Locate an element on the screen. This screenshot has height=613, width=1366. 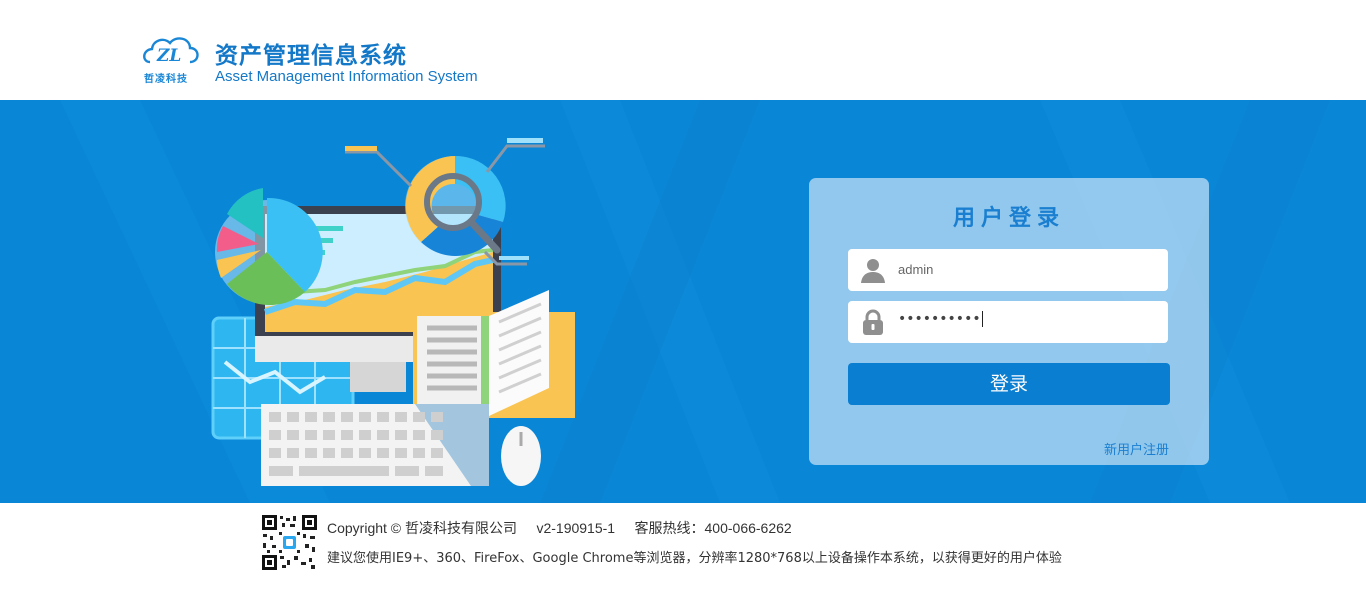
password-value: •••••••••• is located at coordinates (940, 319).